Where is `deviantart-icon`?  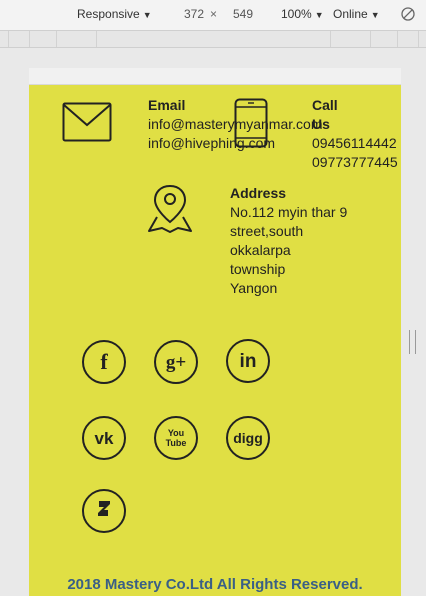 deviantart-icon is located at coordinates (104, 511).